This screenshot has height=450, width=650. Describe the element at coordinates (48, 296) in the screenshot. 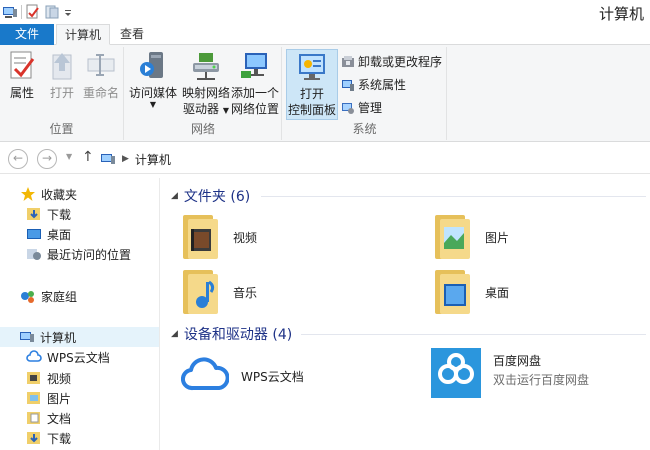

I see `nav-homegroup: 家庭组` at that location.